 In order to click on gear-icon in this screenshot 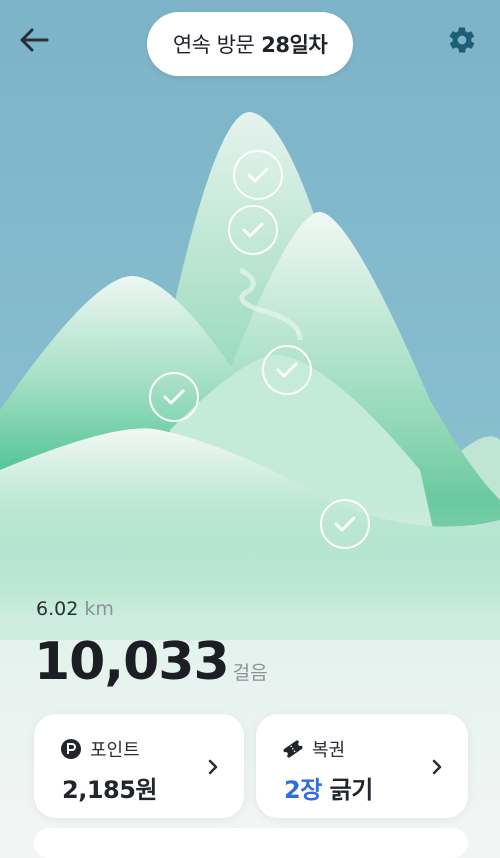, I will do `click(462, 40)`.